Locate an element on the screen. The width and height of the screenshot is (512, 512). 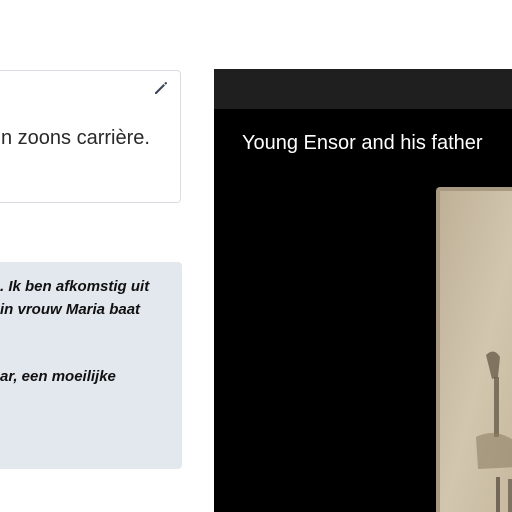
edit-button is located at coordinates (161, 90).